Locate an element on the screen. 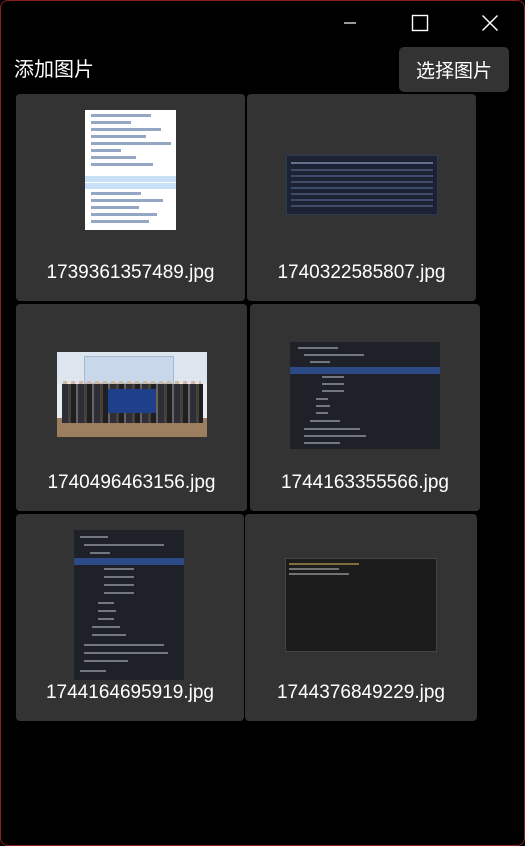  close-button is located at coordinates (490, 23).